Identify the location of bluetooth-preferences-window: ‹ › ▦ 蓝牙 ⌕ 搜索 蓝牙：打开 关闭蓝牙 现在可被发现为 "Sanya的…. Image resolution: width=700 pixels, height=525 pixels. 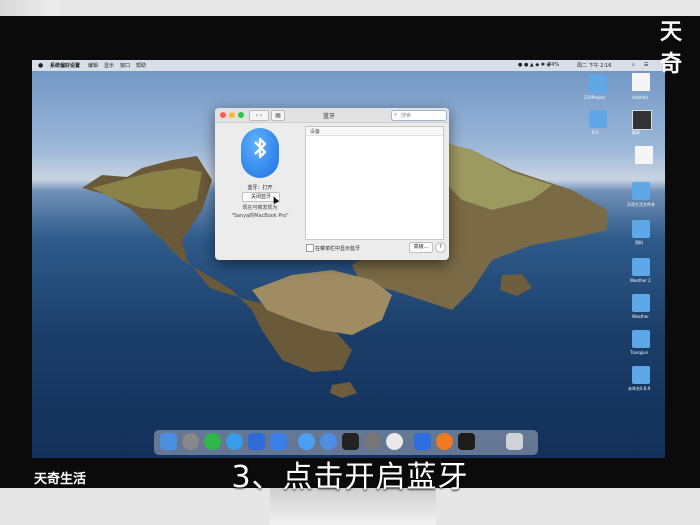
(332, 184).